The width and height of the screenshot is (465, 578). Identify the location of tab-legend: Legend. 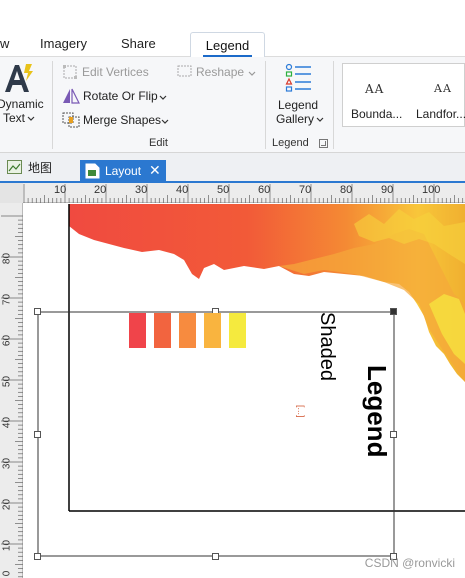
(227, 45).